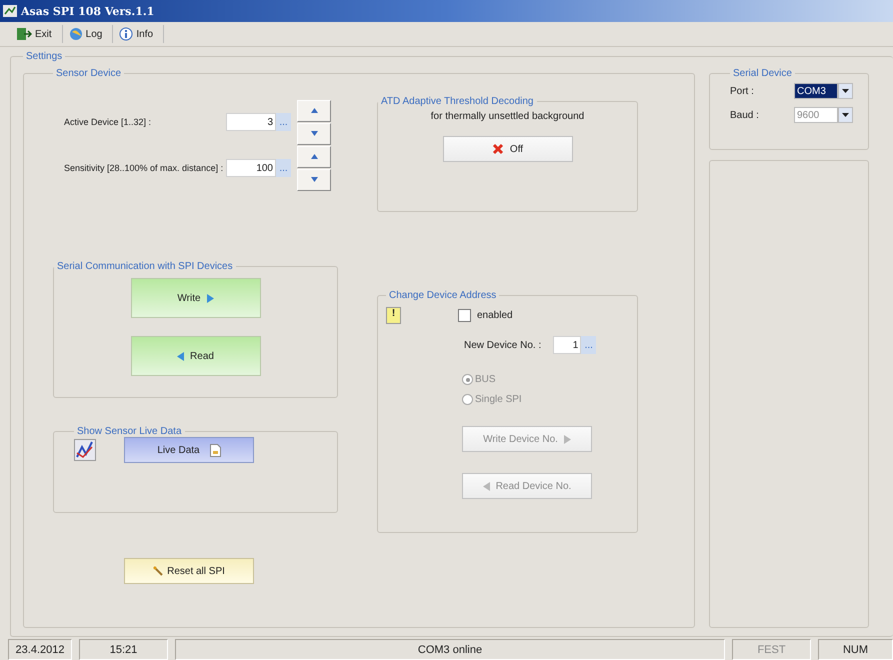 The image size is (893, 660). Describe the element at coordinates (251, 122) in the screenshot. I see `number-field: 3` at that location.